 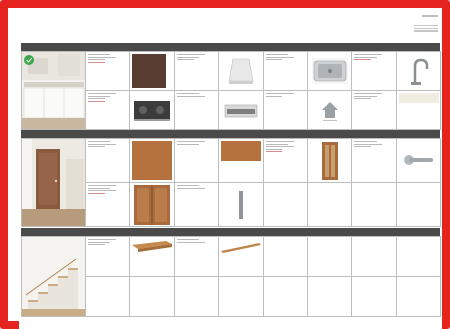 I want to click on staircase-photo, so click(x=53, y=276).